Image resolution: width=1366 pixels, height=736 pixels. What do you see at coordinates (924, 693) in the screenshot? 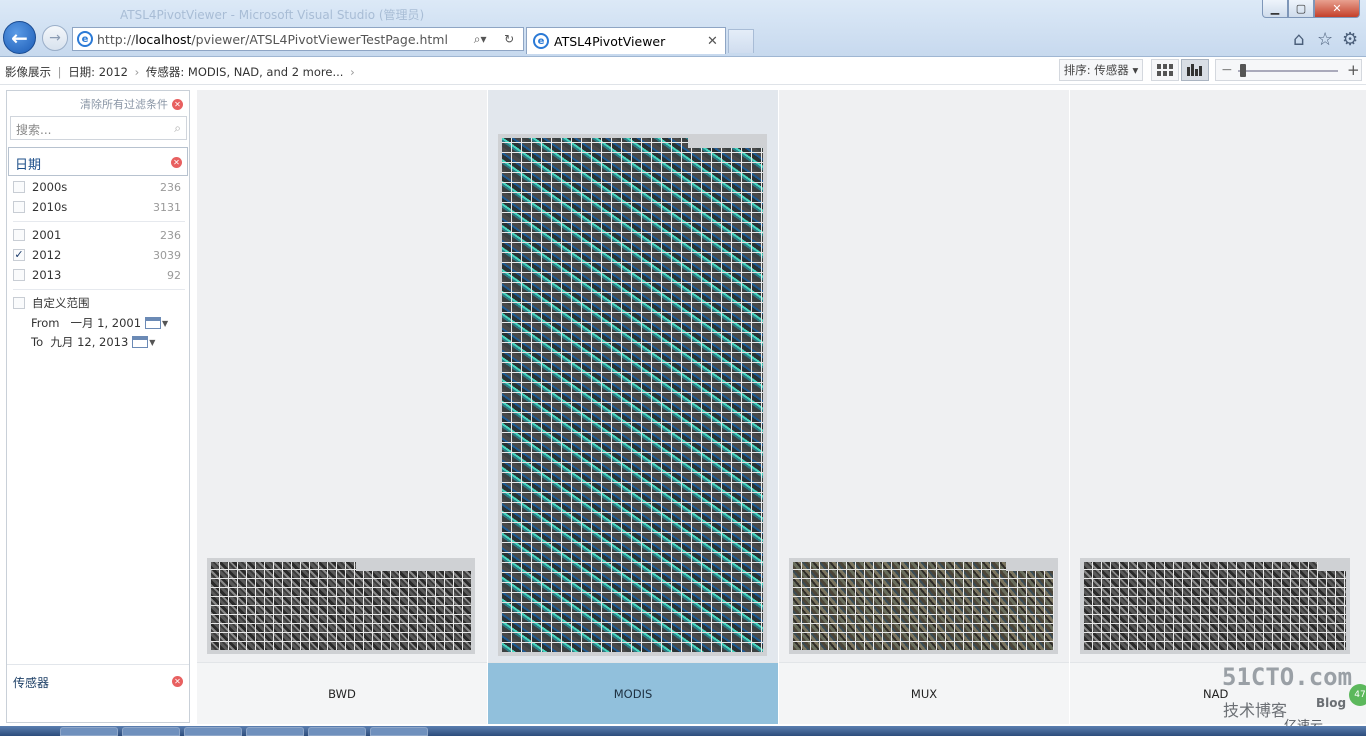
I see `column-label-mux: MUX` at bounding box center [924, 693].